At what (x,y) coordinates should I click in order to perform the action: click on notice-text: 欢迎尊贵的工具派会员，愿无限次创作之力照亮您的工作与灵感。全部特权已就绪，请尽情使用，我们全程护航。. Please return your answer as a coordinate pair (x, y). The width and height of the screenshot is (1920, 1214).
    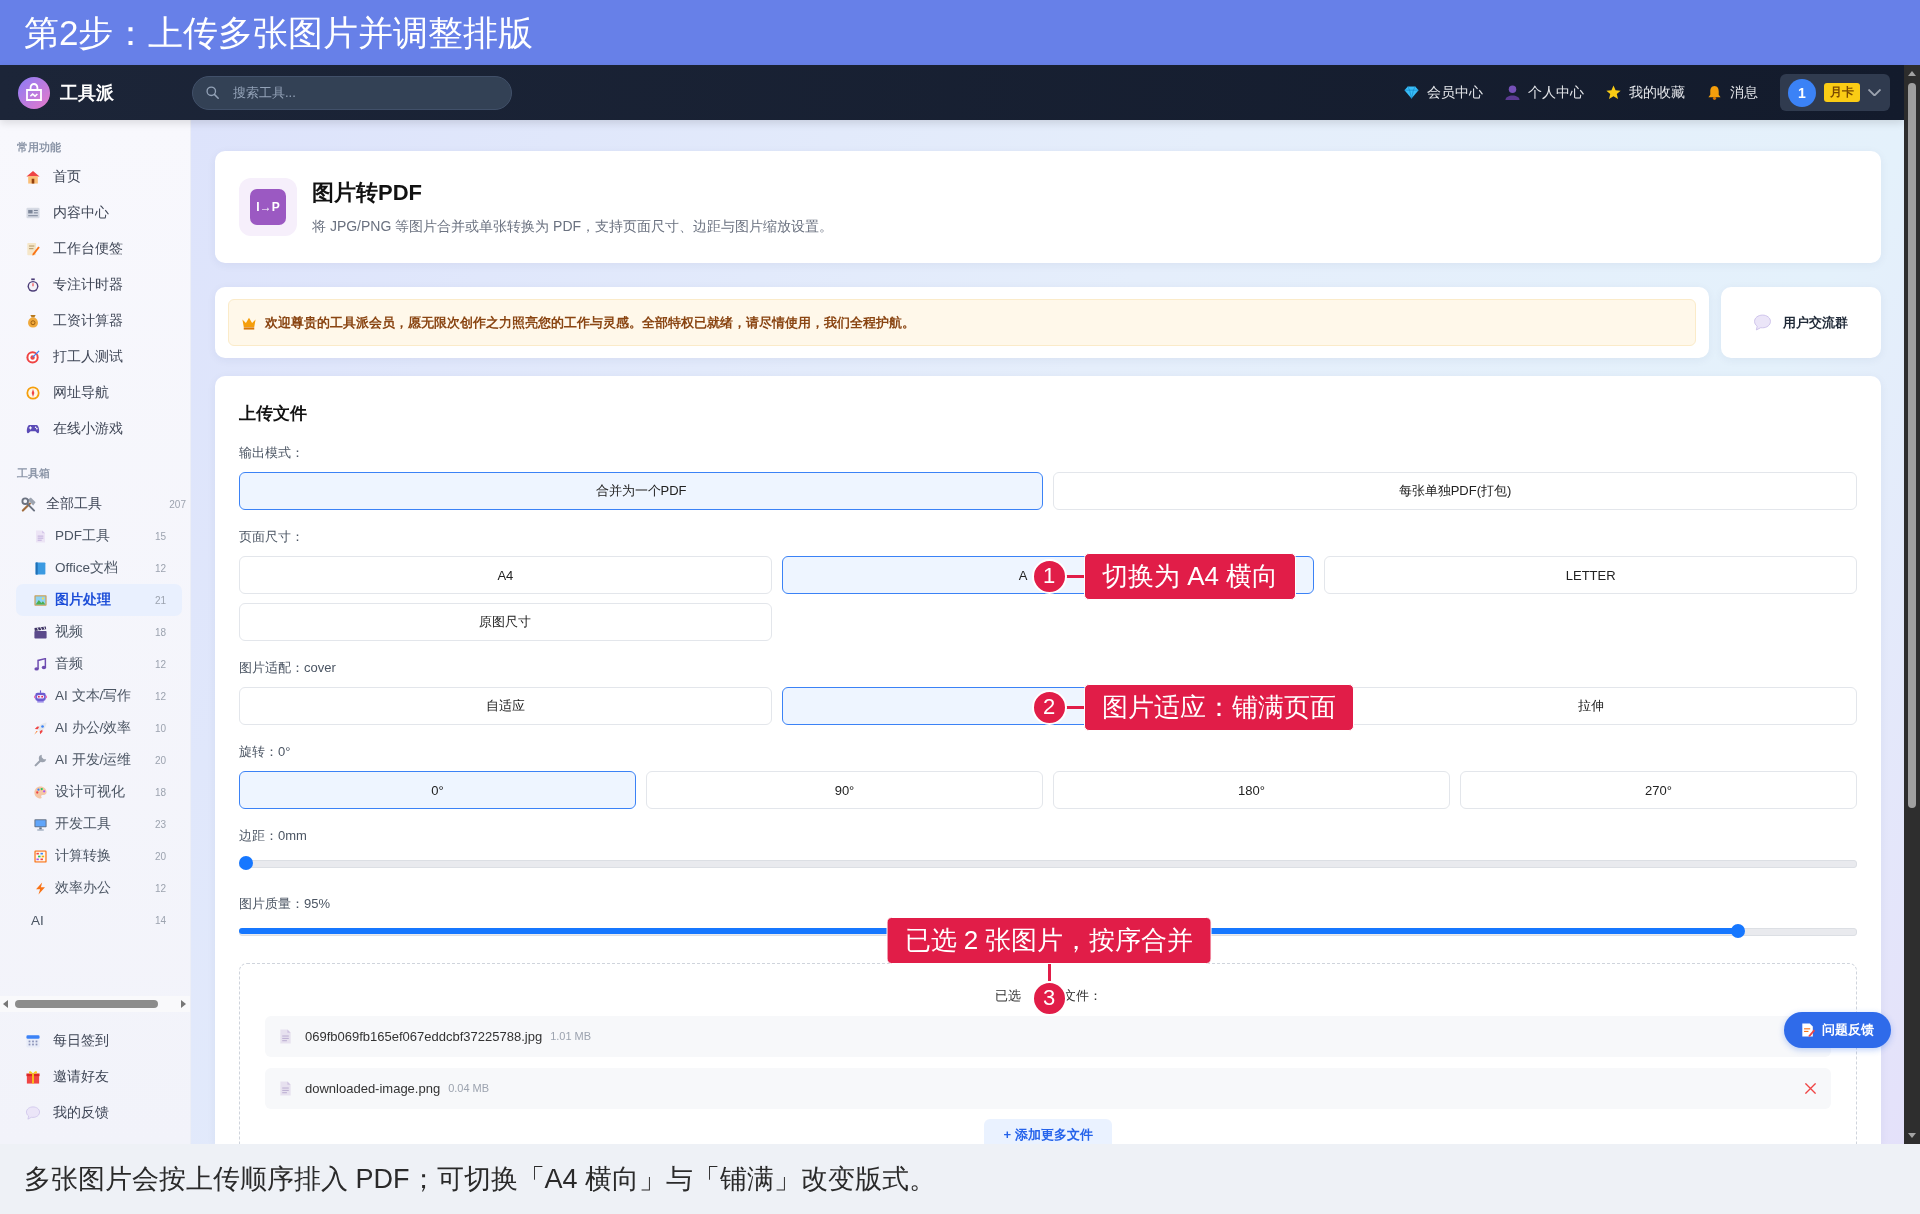
    Looking at the image, I should click on (590, 322).